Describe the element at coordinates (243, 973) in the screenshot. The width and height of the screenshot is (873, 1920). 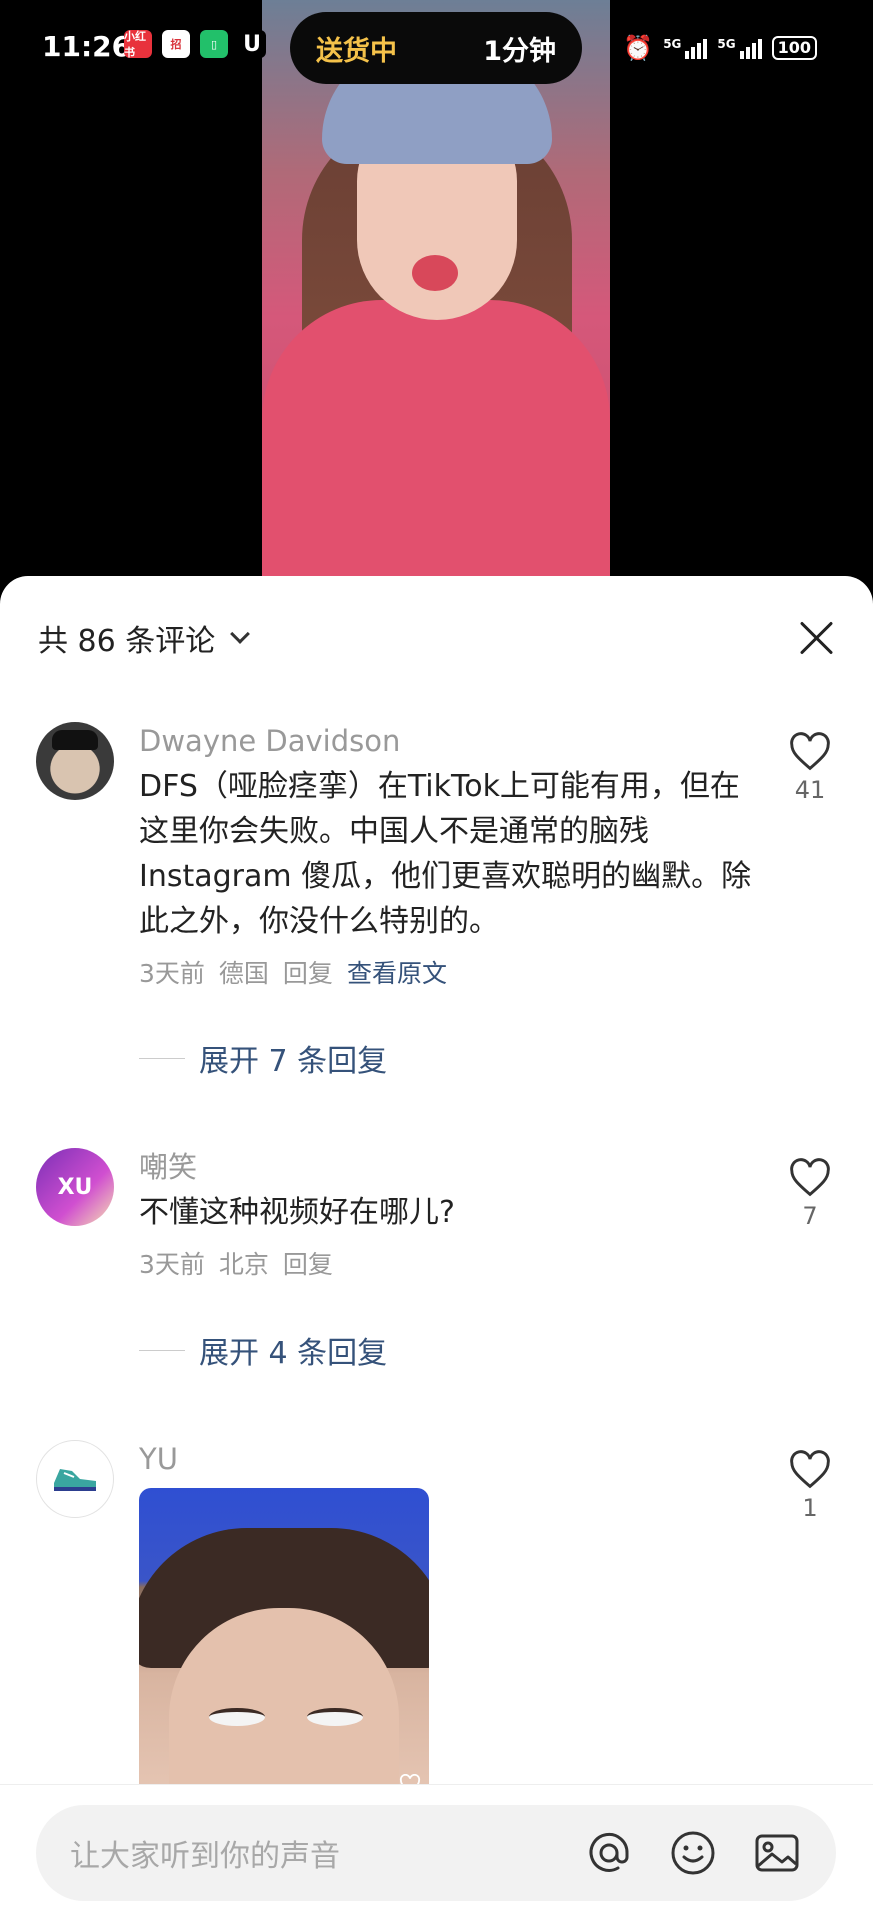
I see `comment-location: 德国` at that location.